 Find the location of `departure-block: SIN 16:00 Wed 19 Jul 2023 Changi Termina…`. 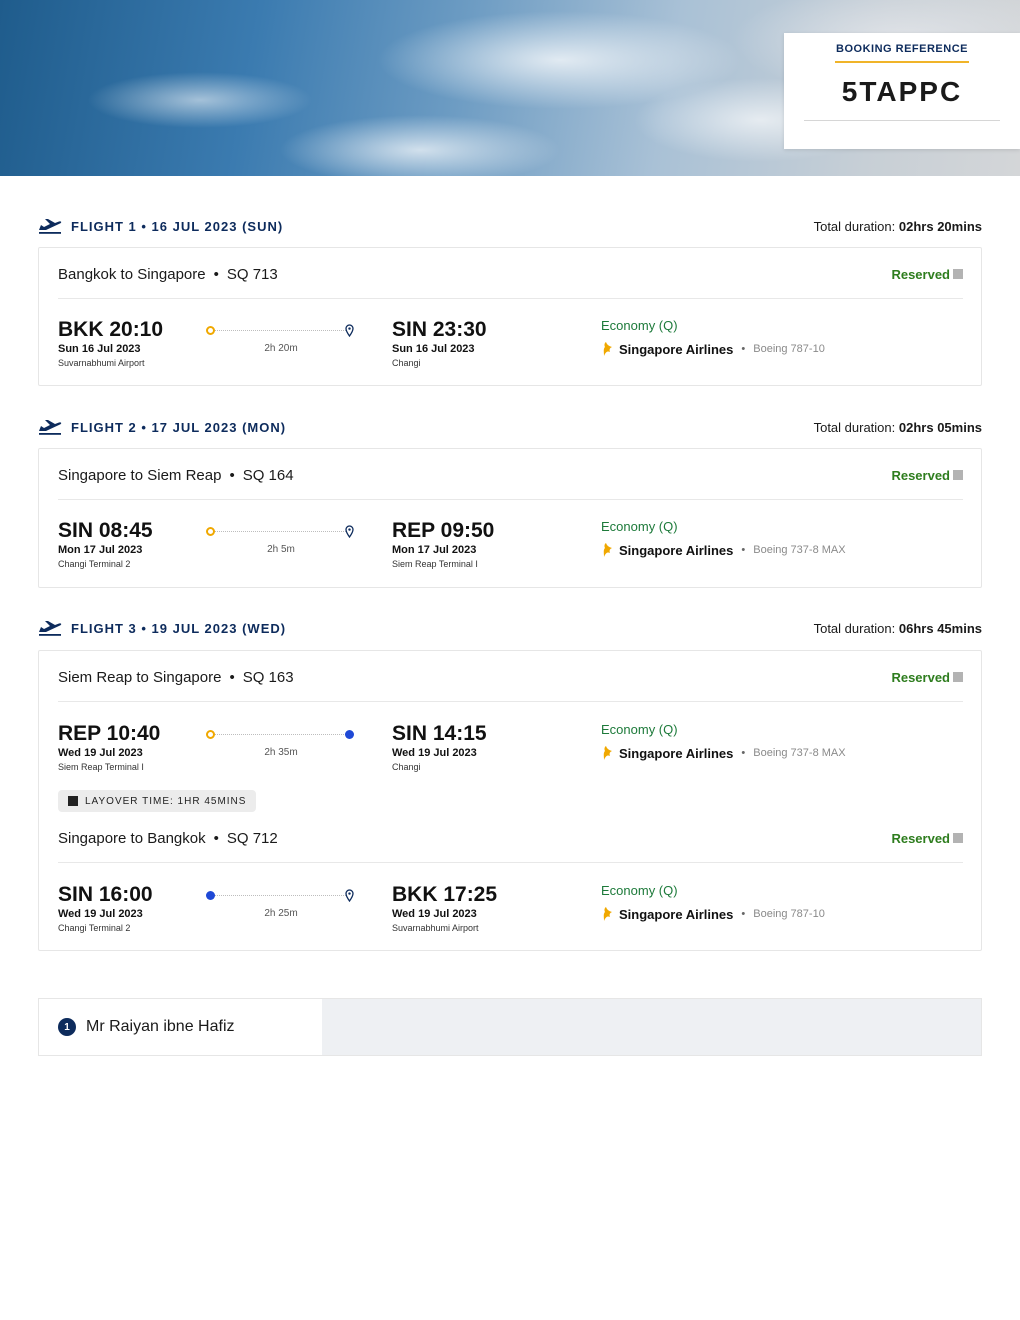

departure-block: SIN 16:00 Wed 19 Jul 2023 Changi Termina… is located at coordinates (105, 908).